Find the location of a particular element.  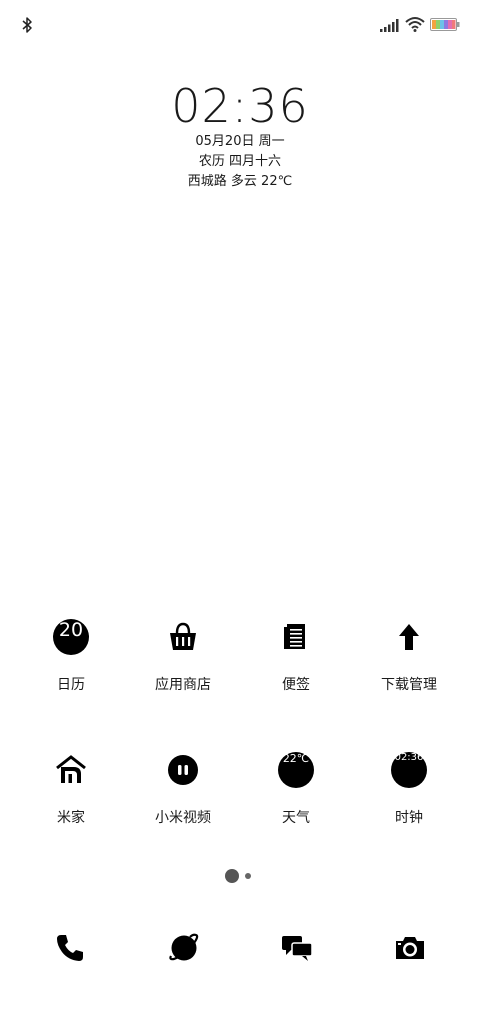

clock-time: 02:36 is located at coordinates (240, 106).